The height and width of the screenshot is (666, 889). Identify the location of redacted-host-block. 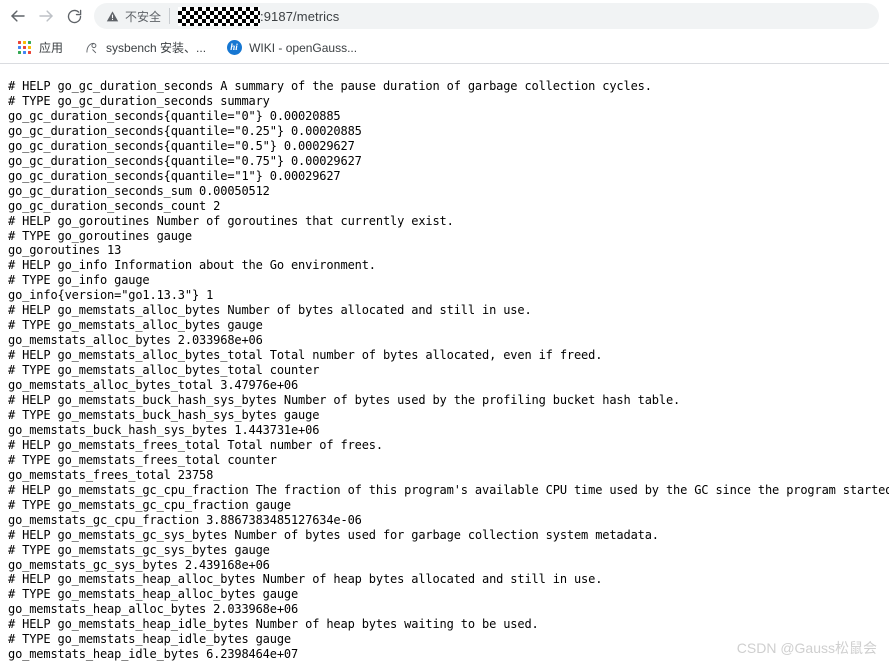
(219, 16).